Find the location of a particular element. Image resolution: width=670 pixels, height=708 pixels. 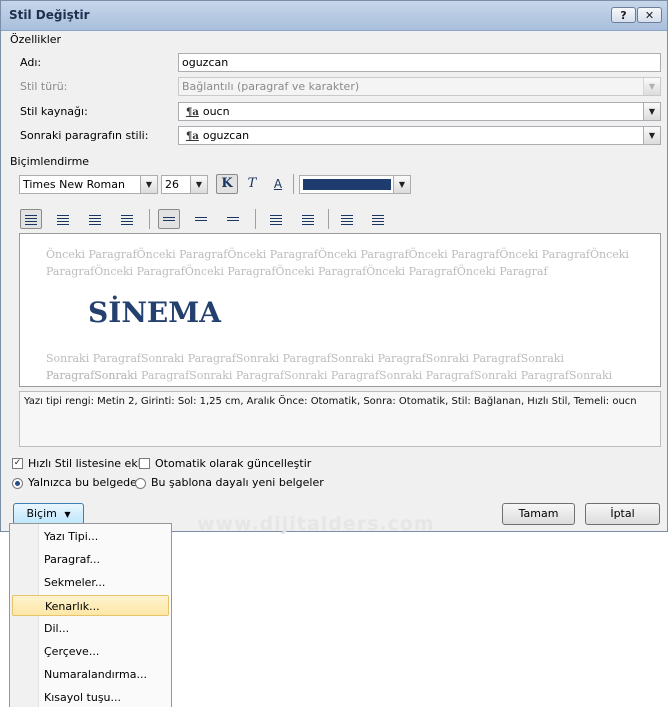

format-button: Biçim ▼ is located at coordinates (48, 514).